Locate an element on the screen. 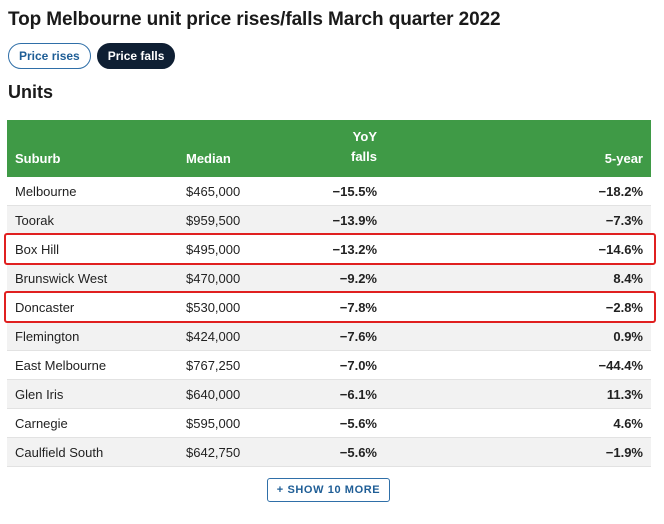 The width and height of the screenshot is (664, 524). table-row: Flemington $424,000 −7.6% 0.9% is located at coordinates (329, 336).